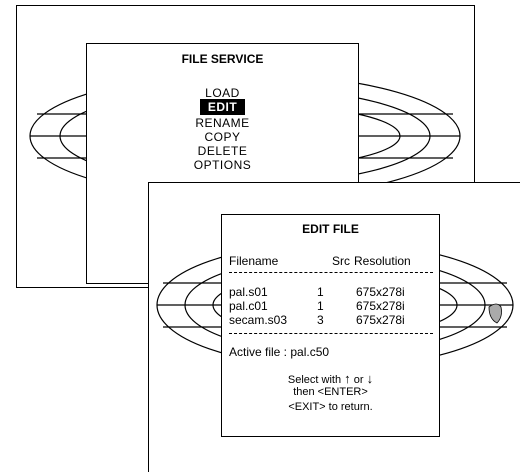 This screenshot has height=472, width=520. What do you see at coordinates (222, 123) in the screenshot?
I see `menu-item-rename: RENAME` at bounding box center [222, 123].